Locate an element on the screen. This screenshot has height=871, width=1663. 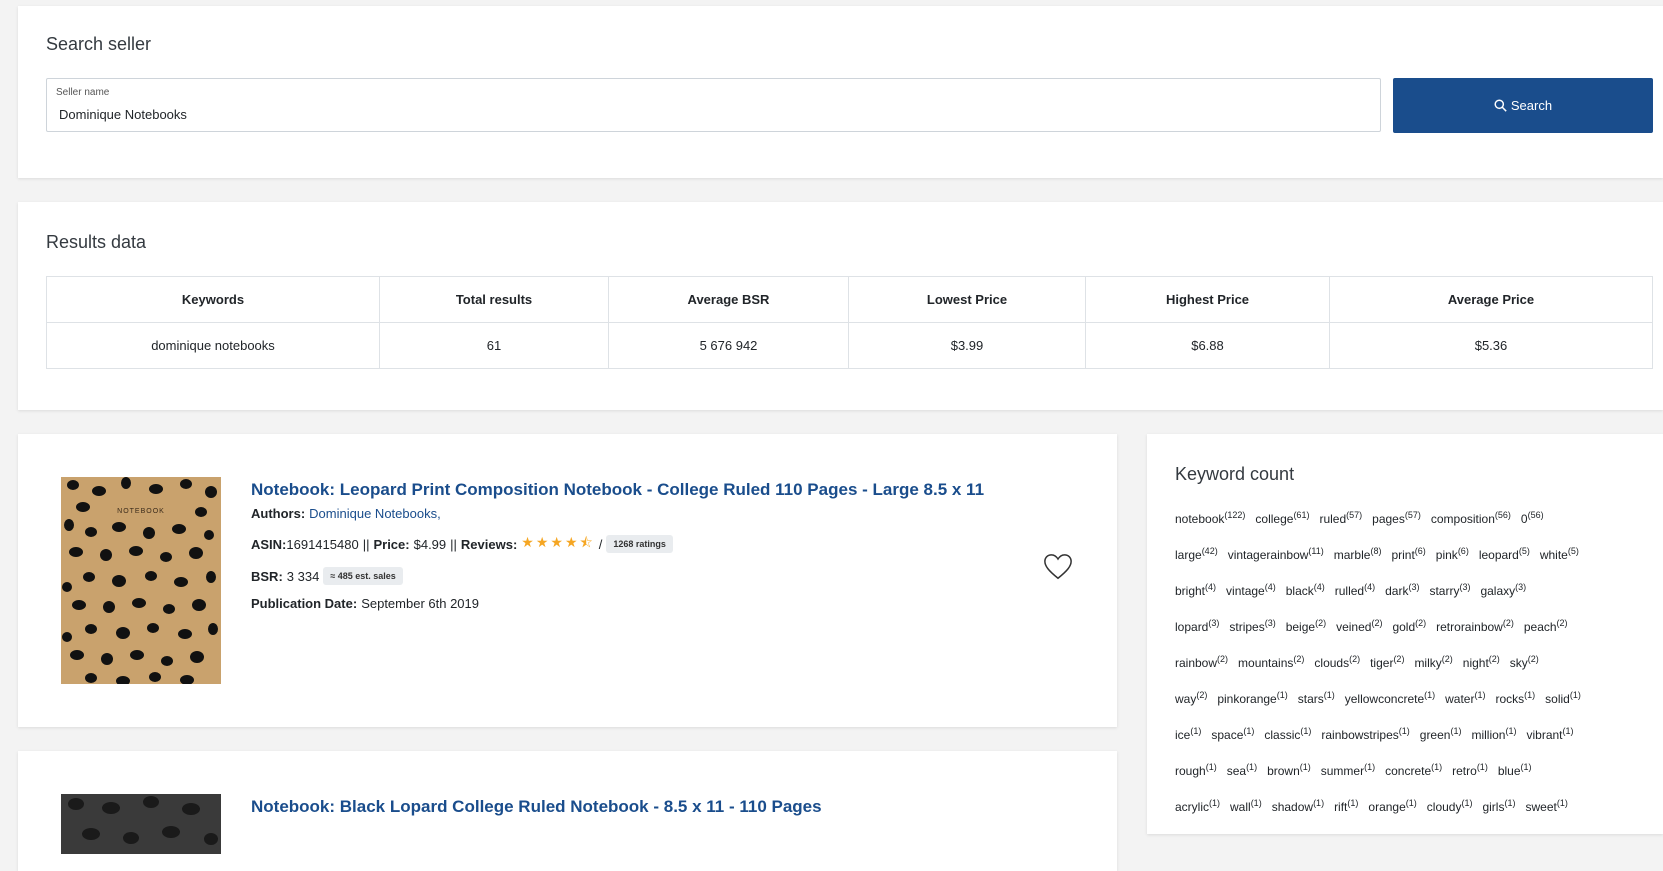
keyword-word: black is located at coordinates (1299, 591).